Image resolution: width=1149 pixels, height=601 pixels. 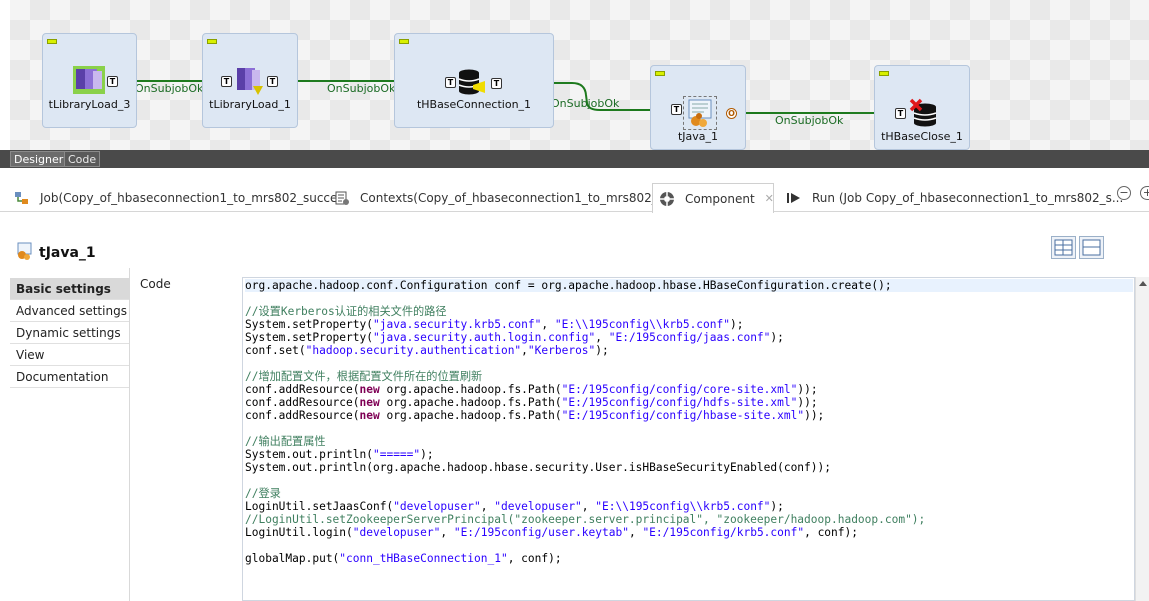 I want to click on code-string: "=====", so click(x=396, y=454).